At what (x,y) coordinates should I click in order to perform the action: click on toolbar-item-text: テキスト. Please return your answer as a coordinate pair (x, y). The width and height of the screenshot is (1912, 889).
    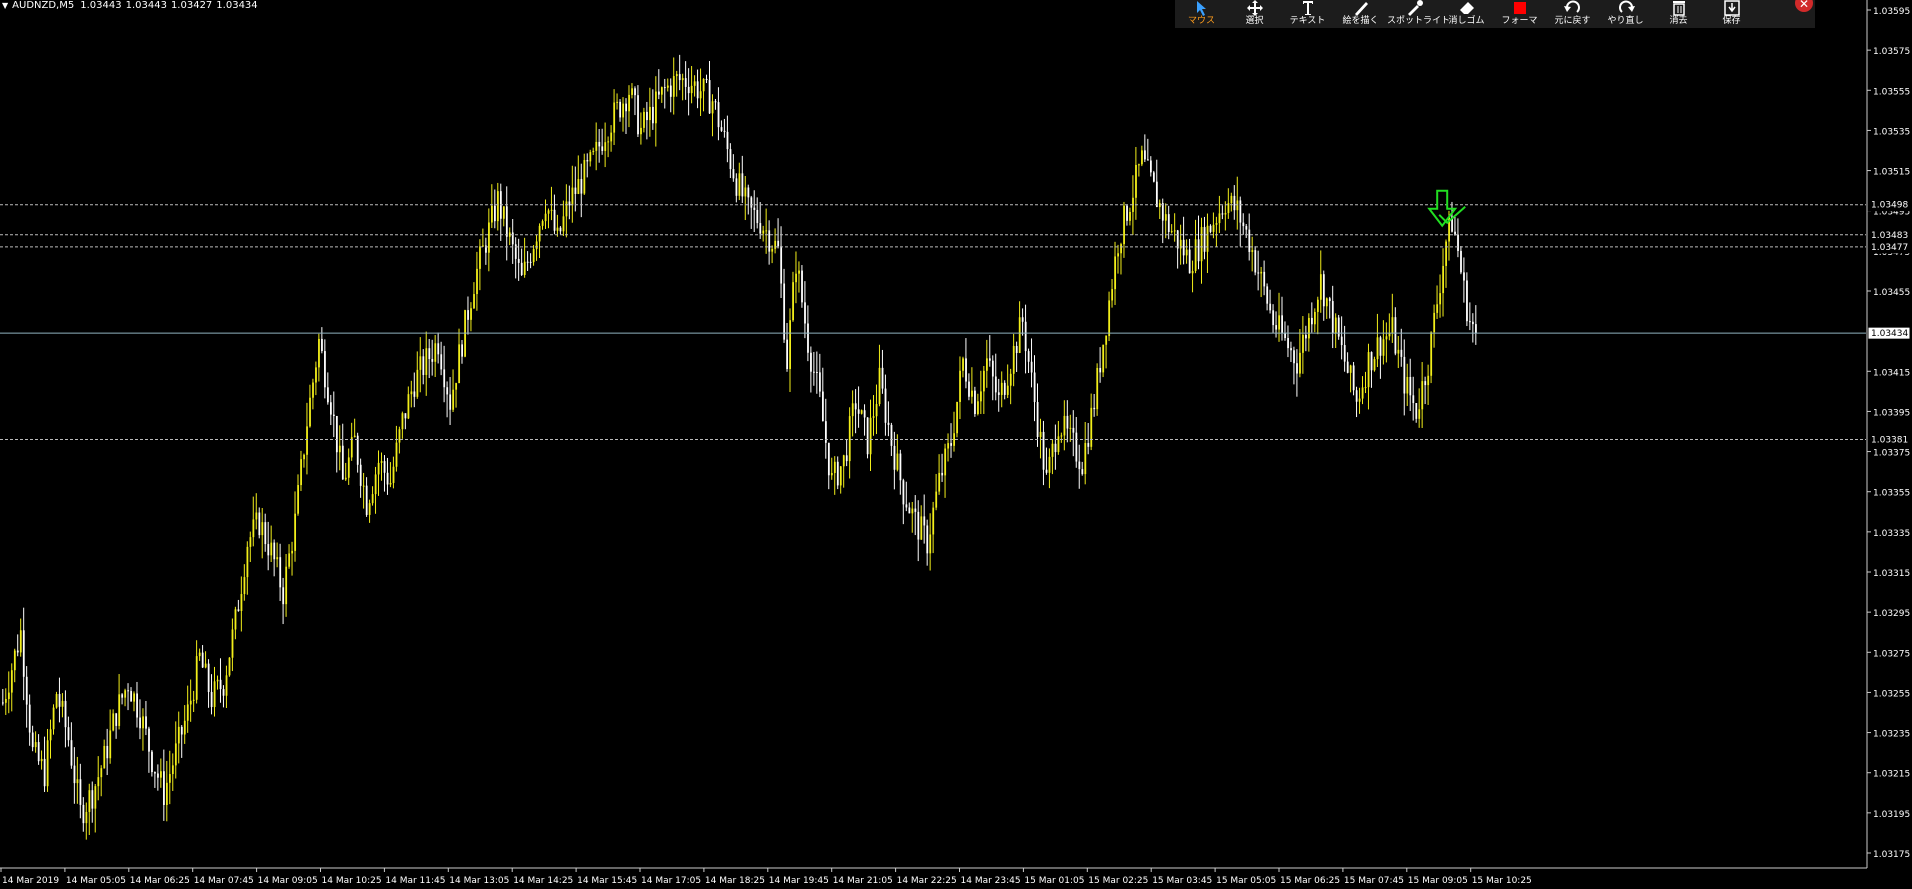
    Looking at the image, I should click on (1307, 14).